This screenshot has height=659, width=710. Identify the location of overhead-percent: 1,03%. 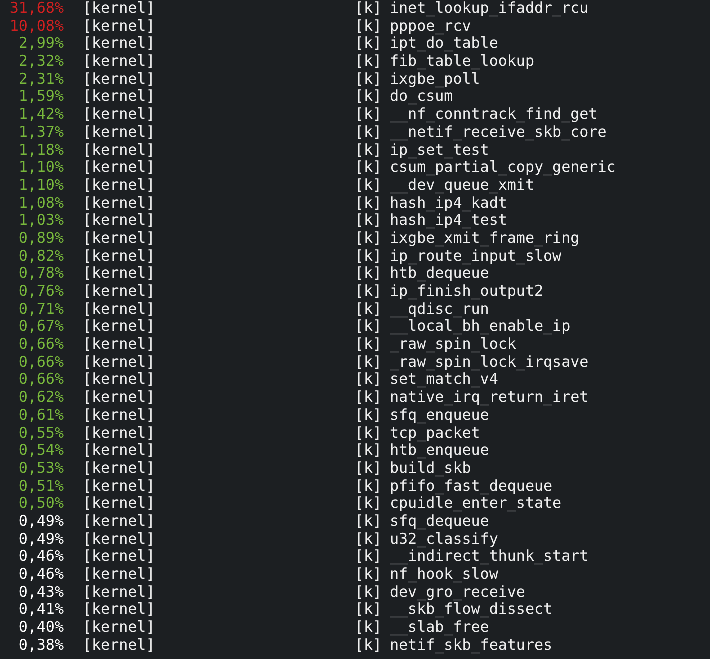
(41, 221).